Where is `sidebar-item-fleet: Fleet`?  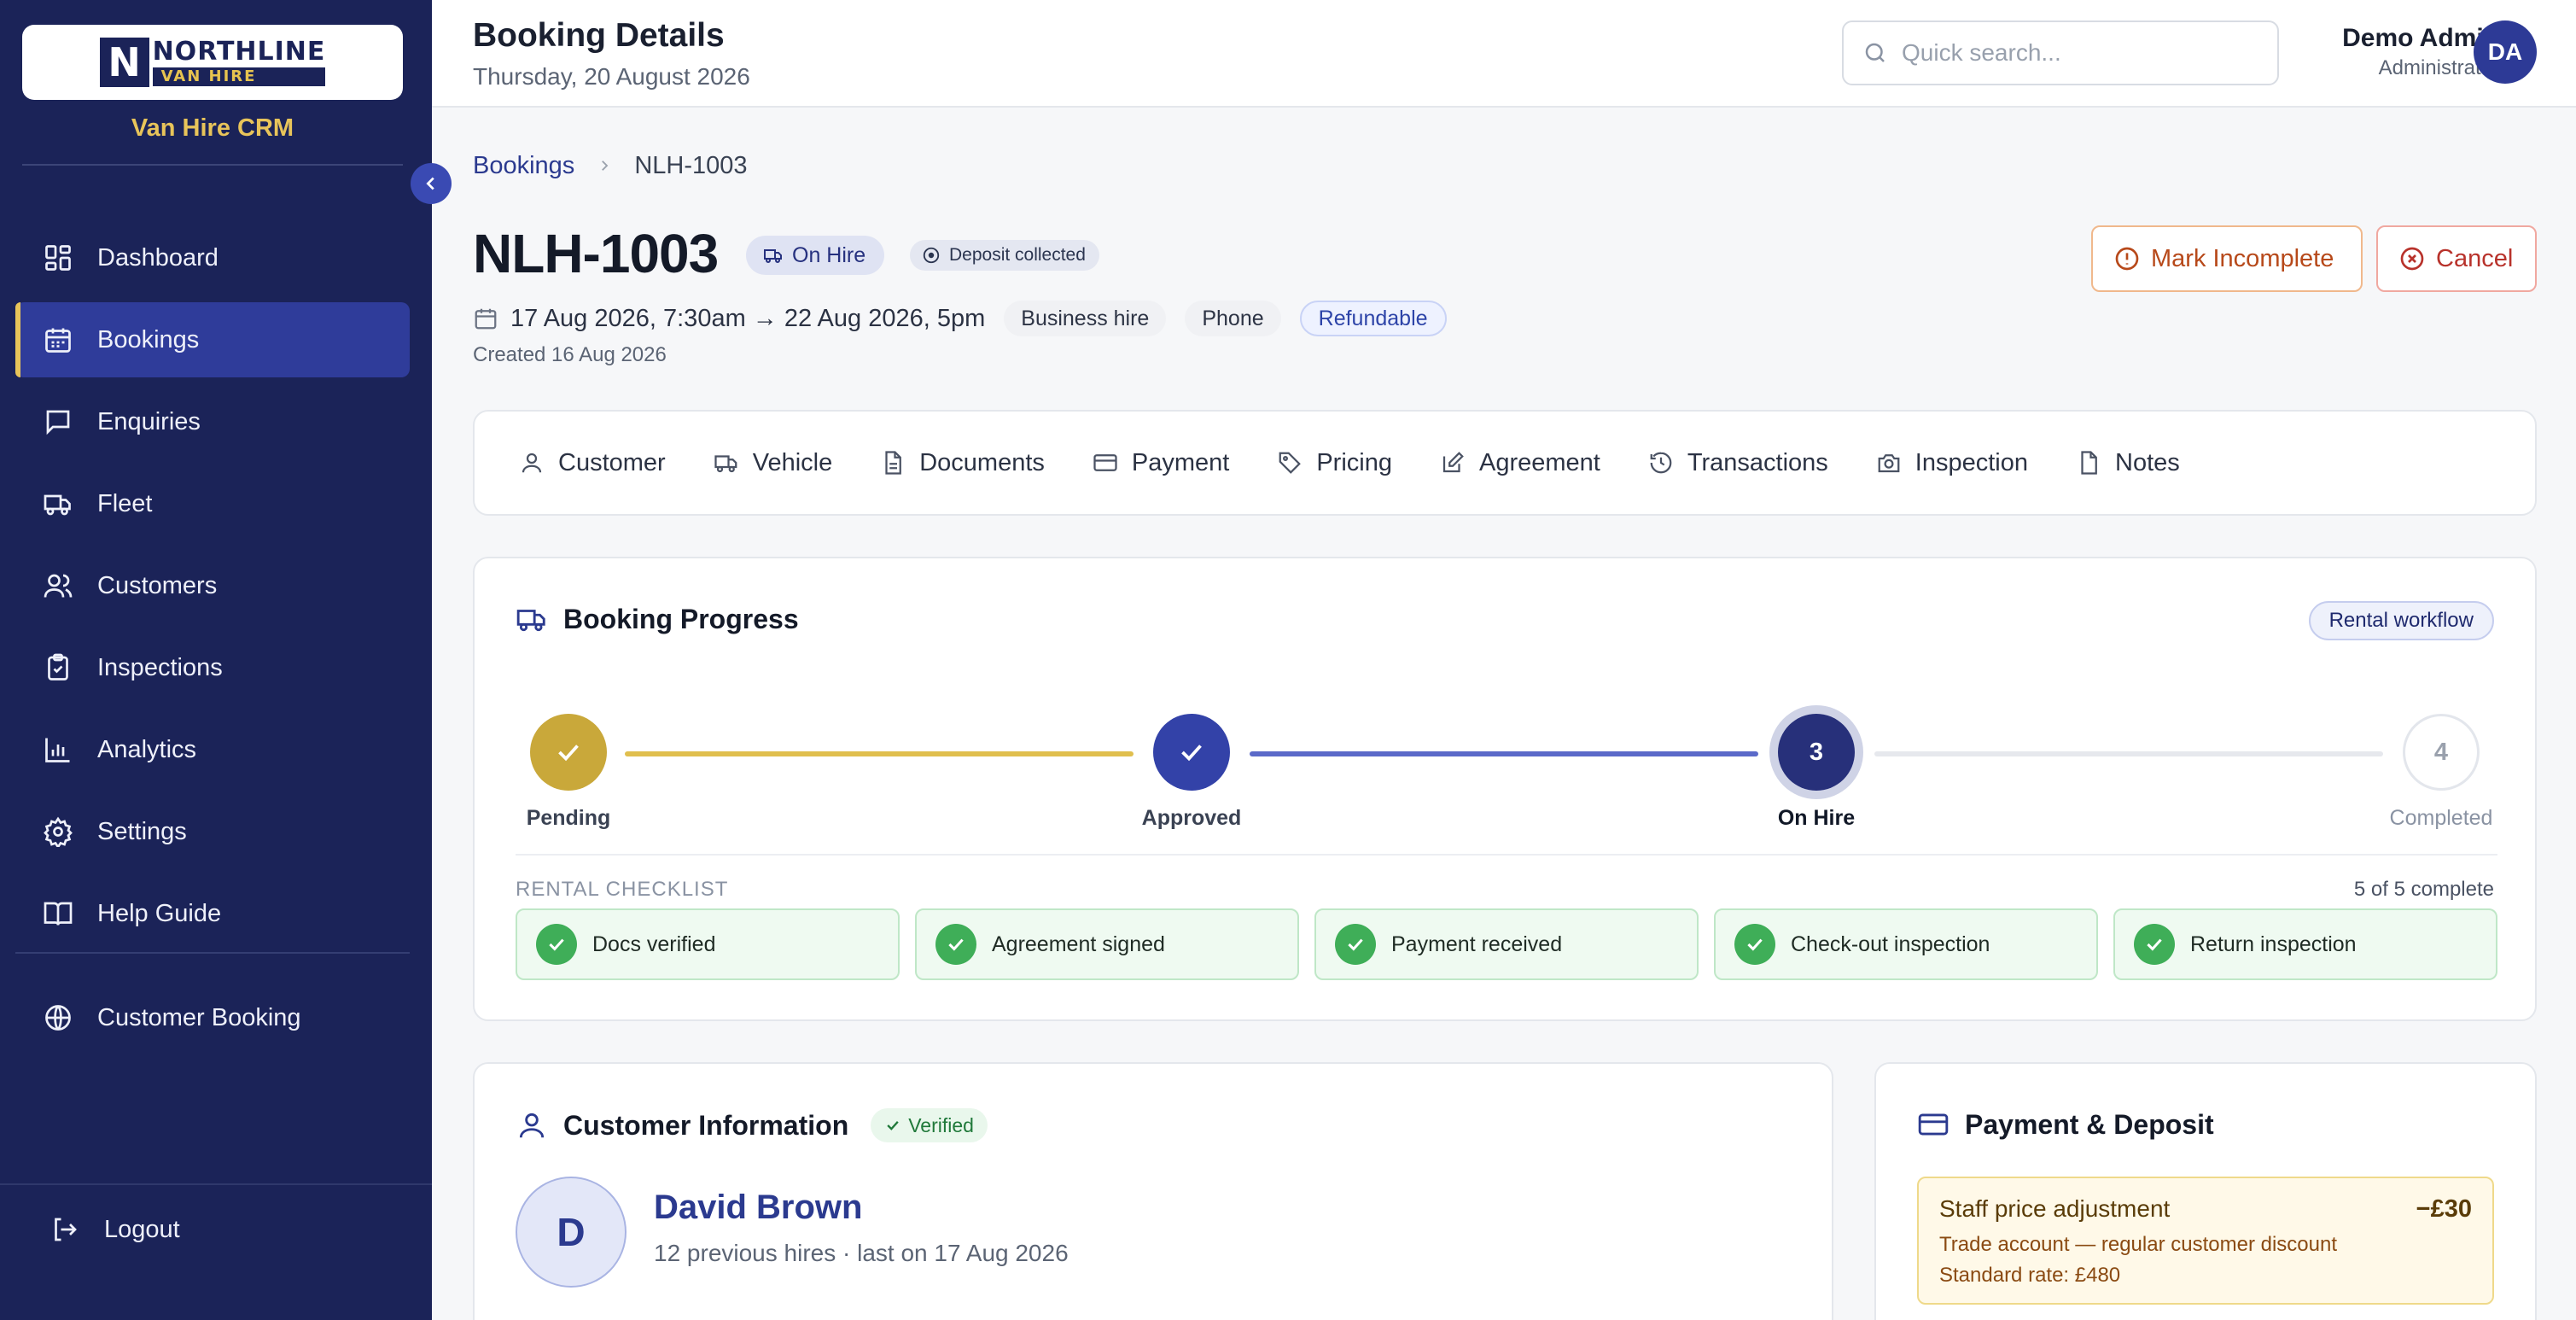 sidebar-item-fleet: Fleet is located at coordinates (212, 503).